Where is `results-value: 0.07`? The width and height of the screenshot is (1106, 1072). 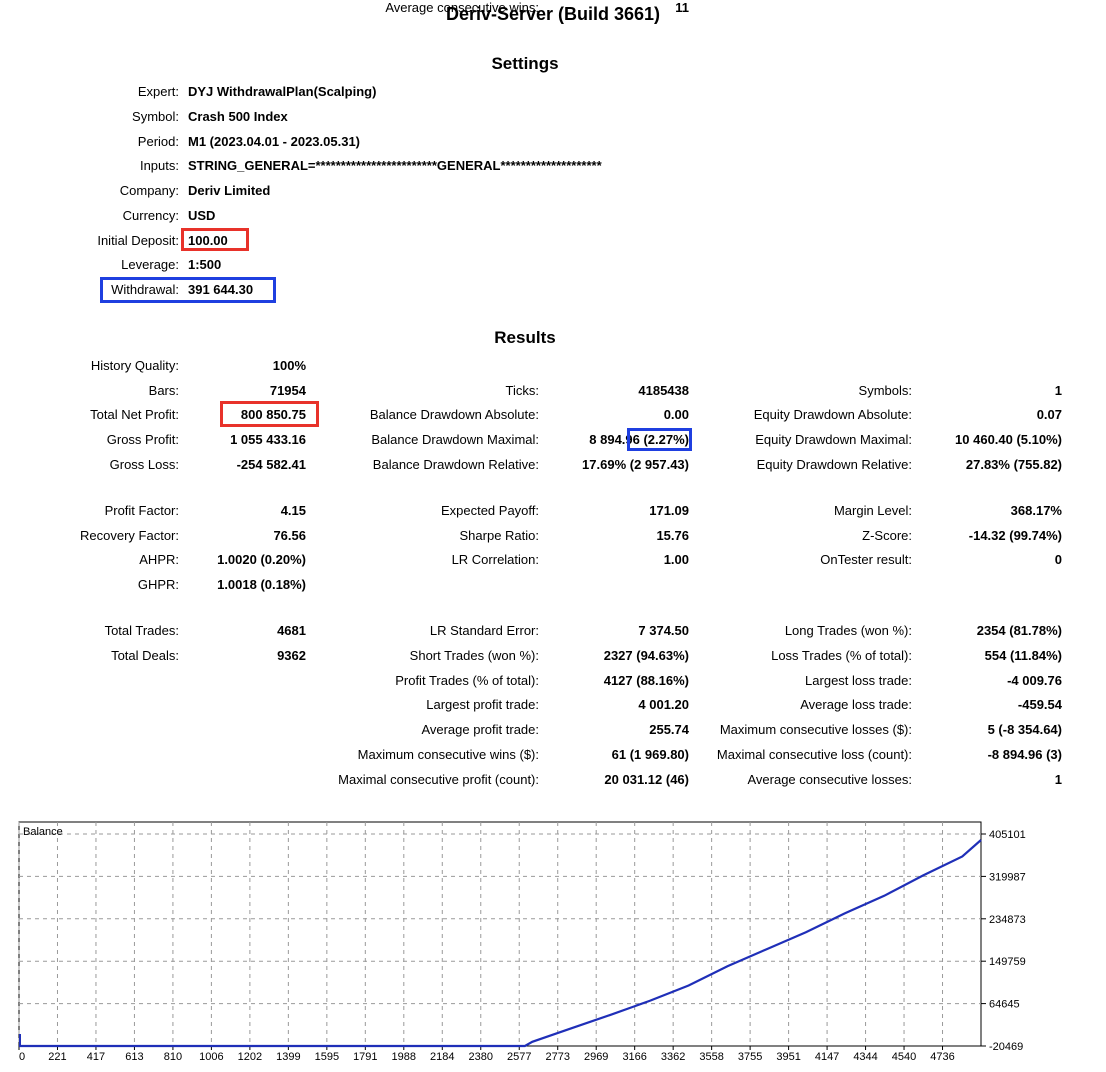
results-value: 0.07 is located at coordinates (1049, 414).